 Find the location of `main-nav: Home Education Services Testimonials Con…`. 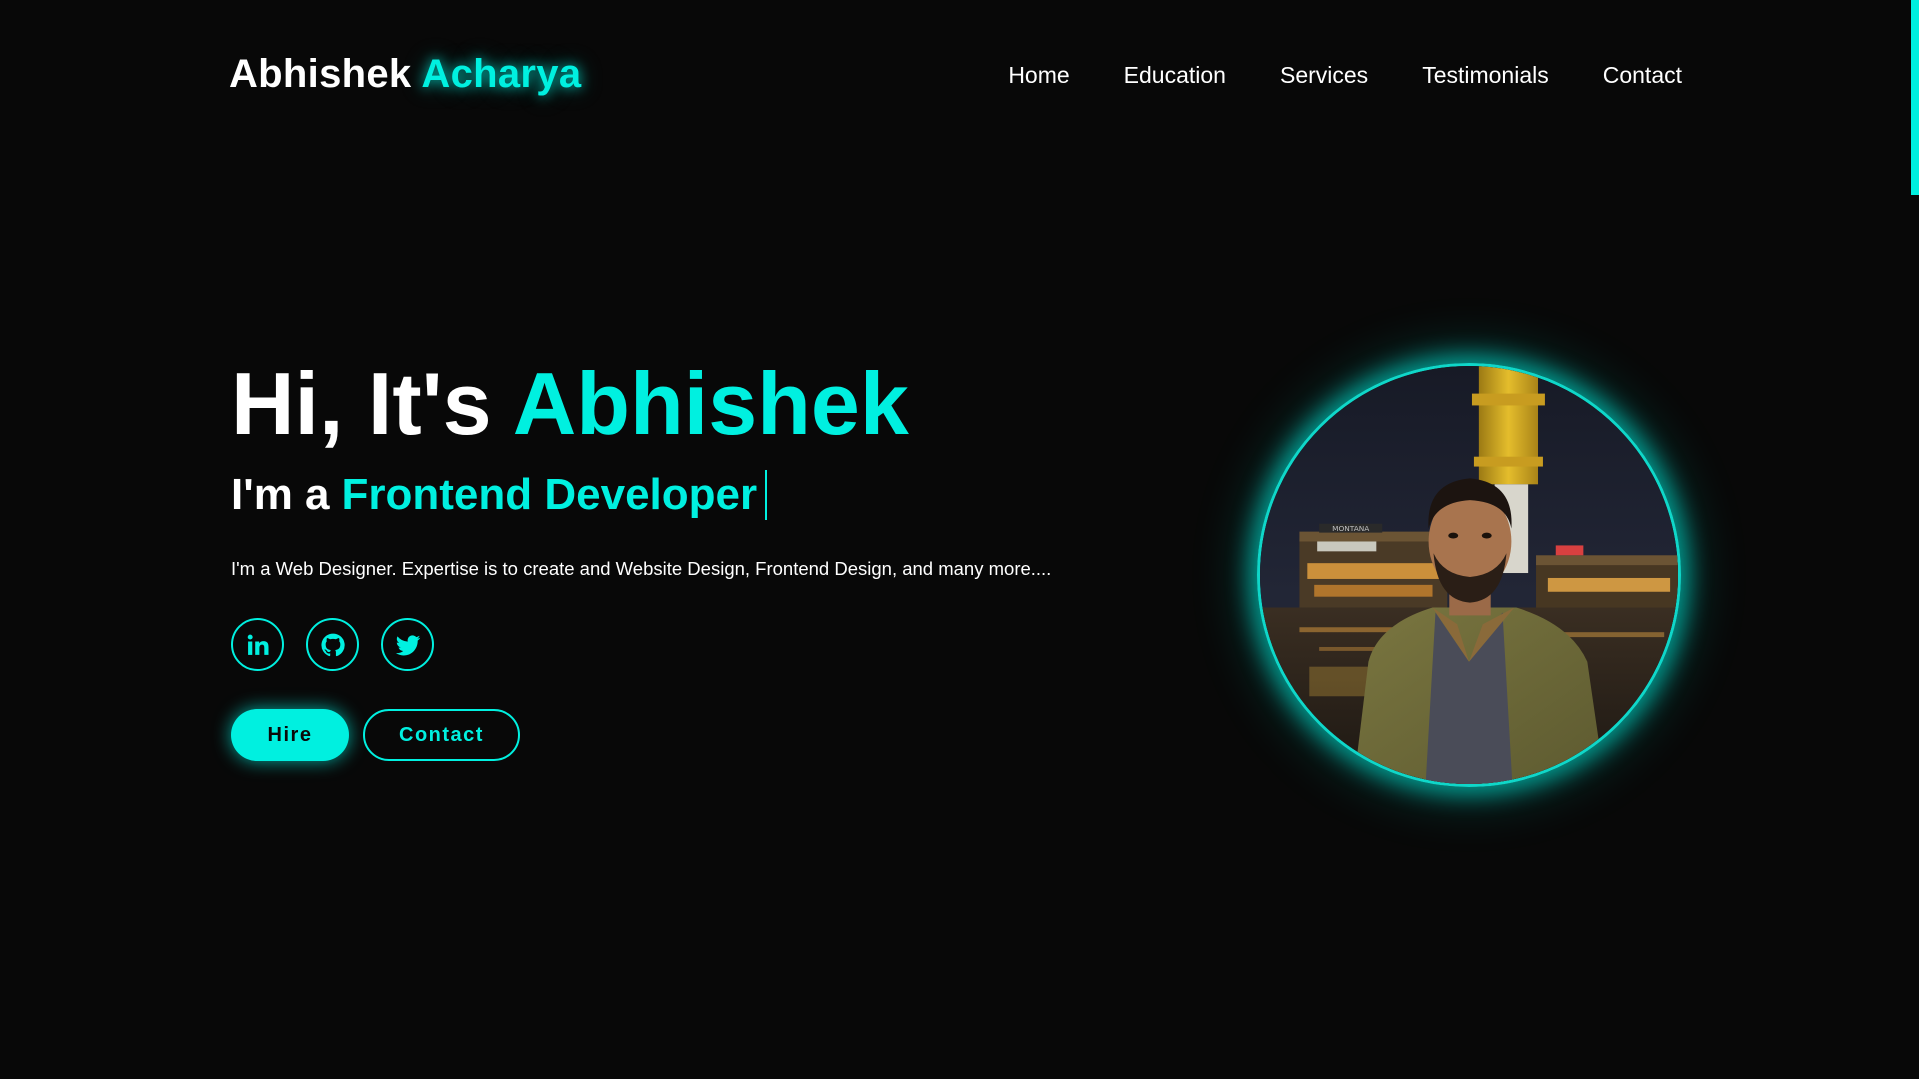

main-nav: Home Education Services Testimonials Con… is located at coordinates (1345, 75).